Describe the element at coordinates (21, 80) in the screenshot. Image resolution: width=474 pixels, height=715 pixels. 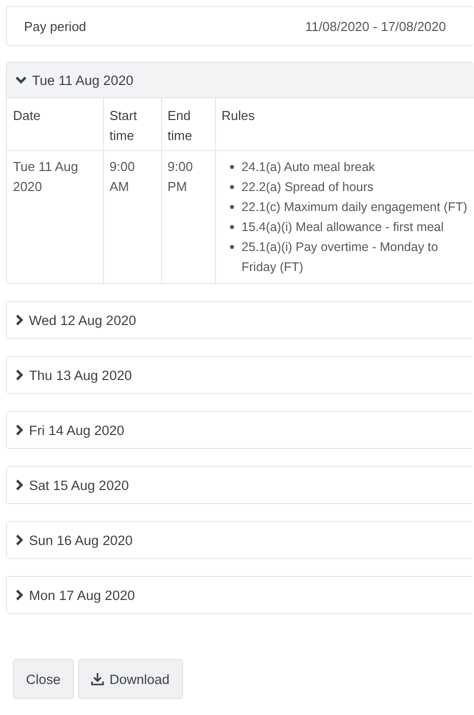
I see `chevron-down-icon` at that location.